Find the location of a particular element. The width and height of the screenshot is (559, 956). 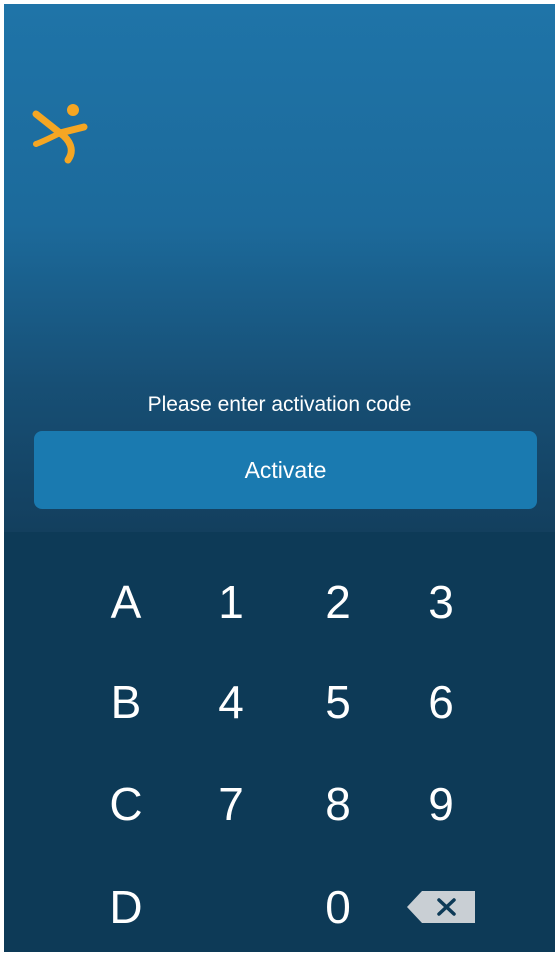

key-b: B is located at coordinates (126, 702).